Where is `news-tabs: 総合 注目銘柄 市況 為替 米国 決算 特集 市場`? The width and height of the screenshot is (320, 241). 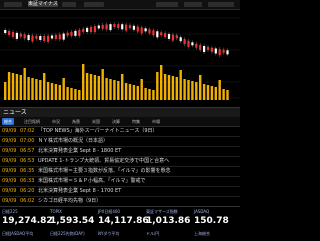 news-tabs: 総合 注目銘柄 市況 為替 米国 決算 特集 市場 is located at coordinates (120, 122).